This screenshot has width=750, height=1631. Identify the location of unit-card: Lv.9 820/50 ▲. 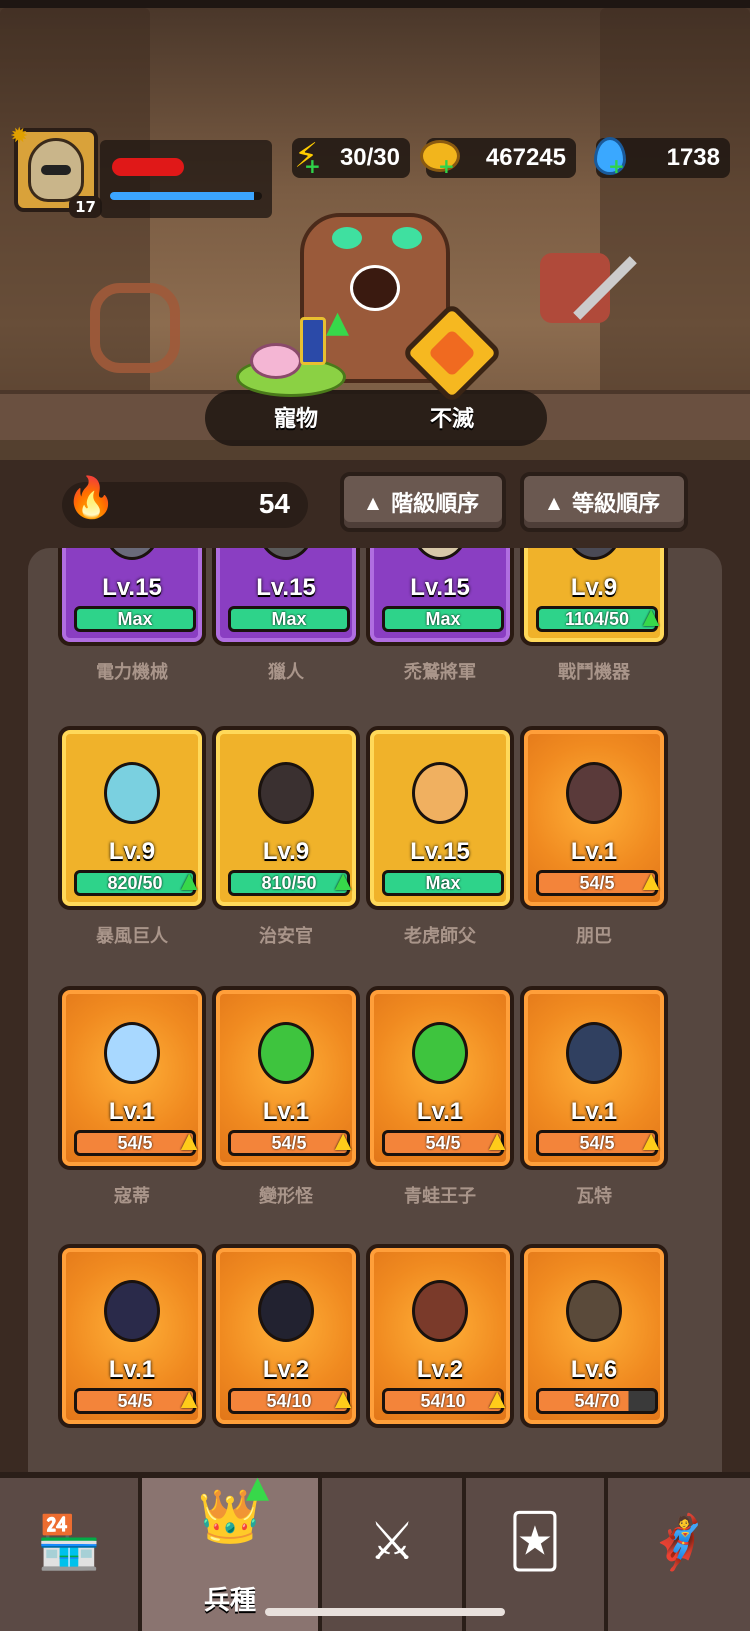
(132, 818).